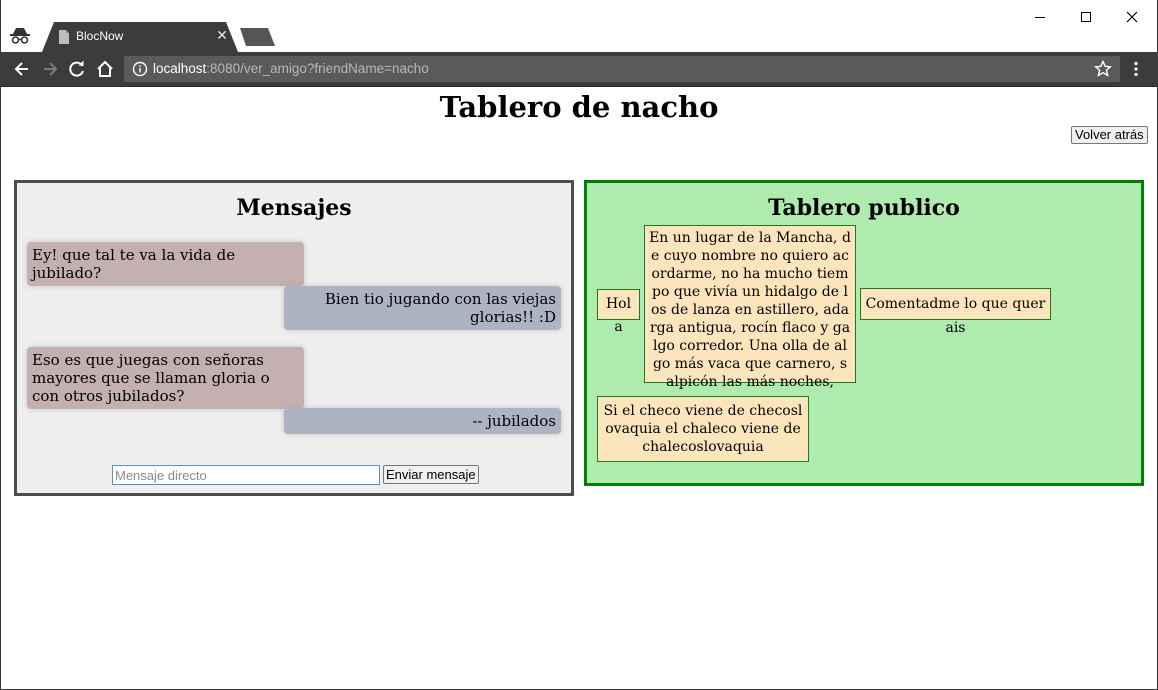 The width and height of the screenshot is (1158, 690). I want to click on tab-close-icon: ✕, so click(222, 36).